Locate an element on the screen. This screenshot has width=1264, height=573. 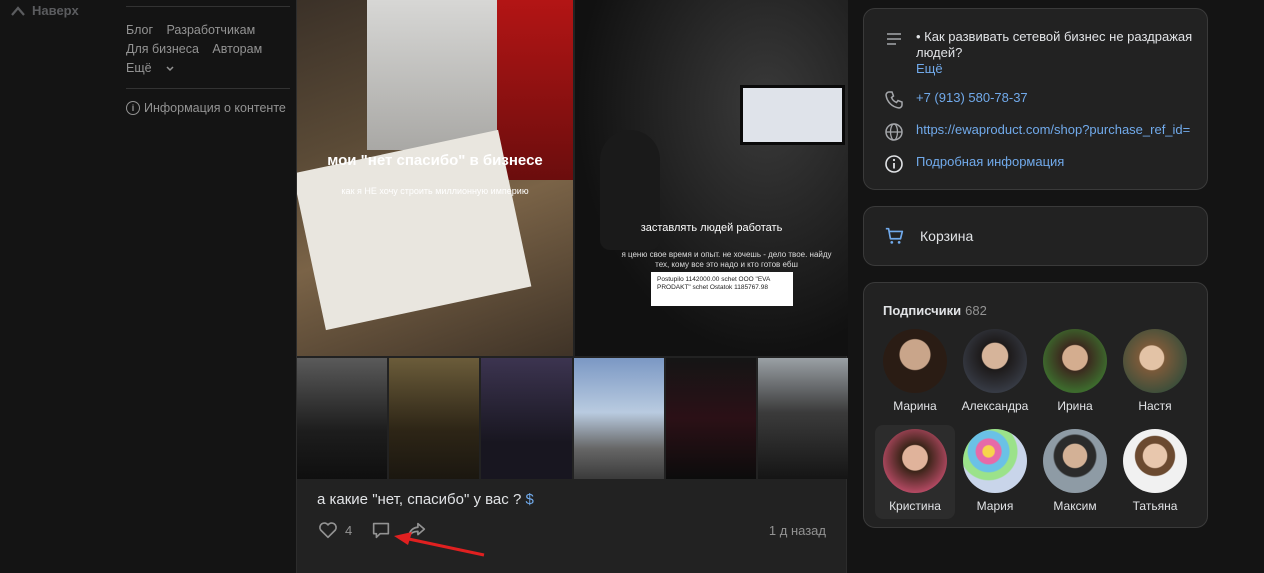
post-caption-text: а какие "нет, спасибо" у вас ? is located at coordinates (419, 499).